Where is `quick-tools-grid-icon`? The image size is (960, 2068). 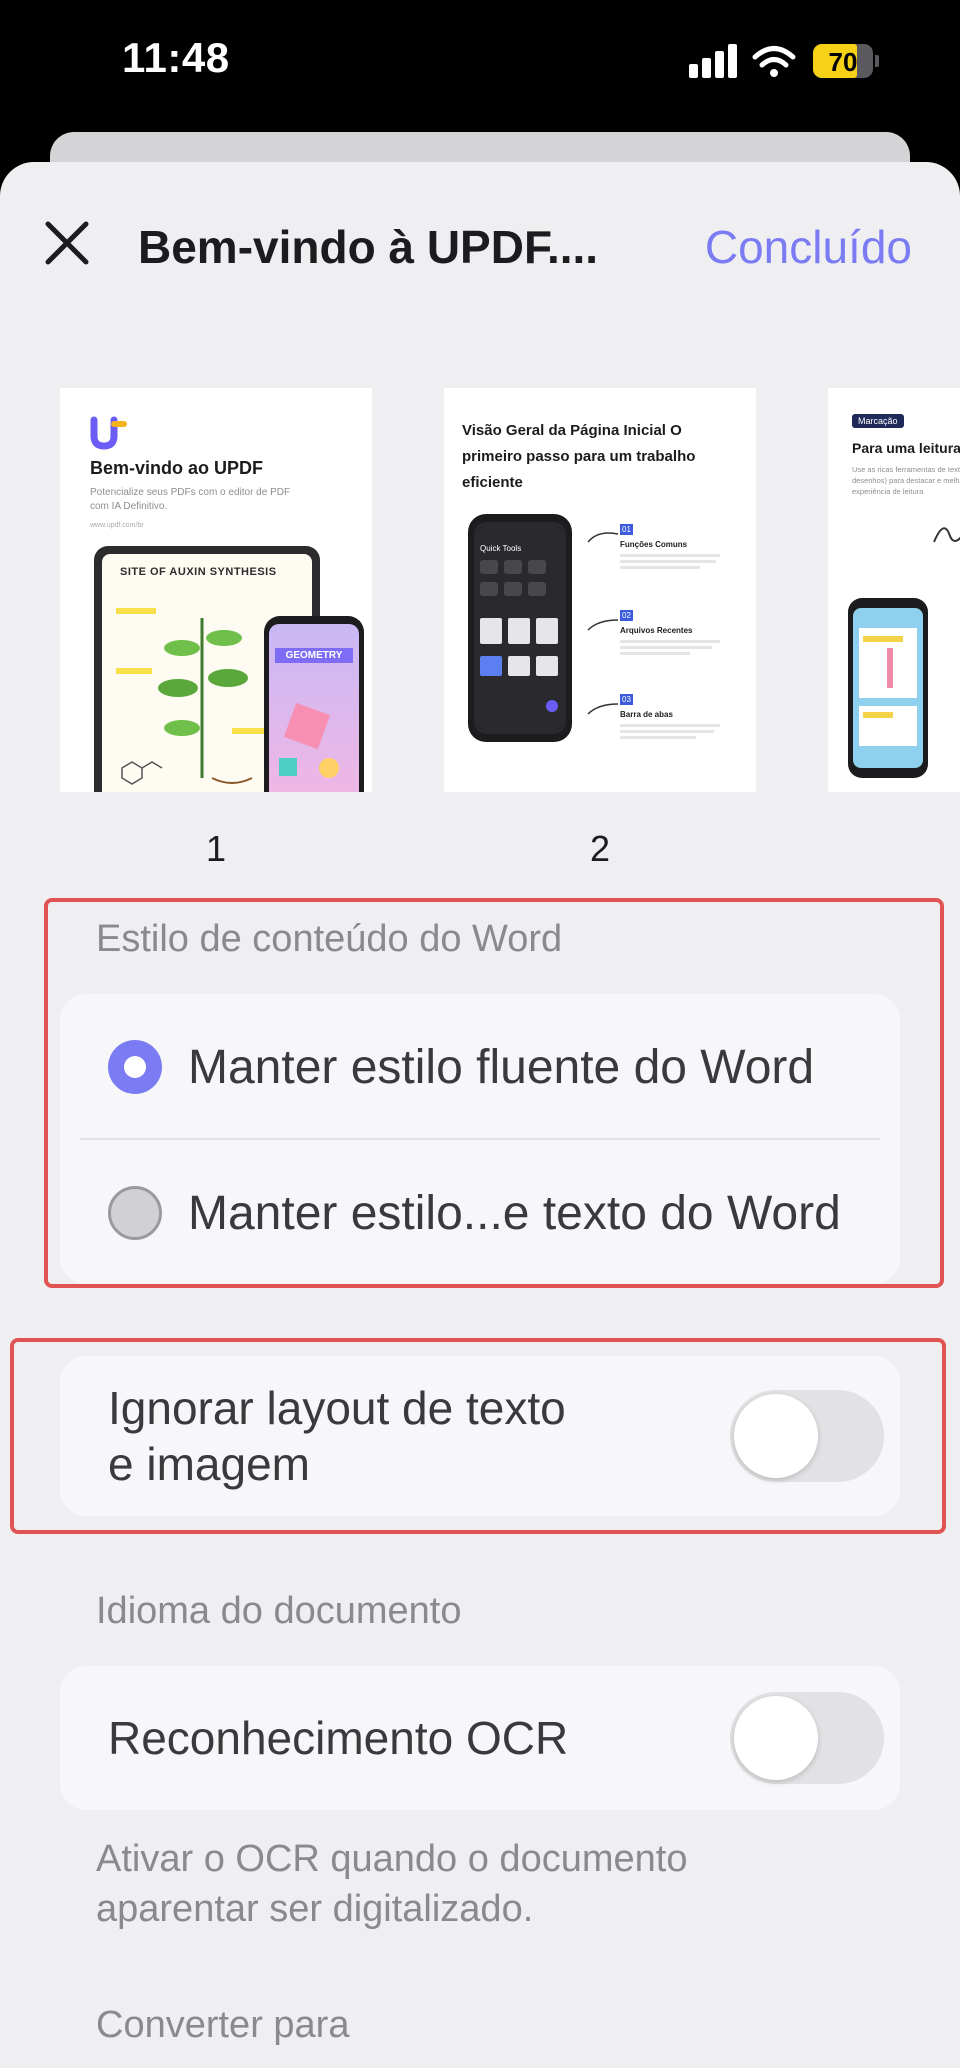
quick-tools-grid-icon is located at coordinates (519, 636).